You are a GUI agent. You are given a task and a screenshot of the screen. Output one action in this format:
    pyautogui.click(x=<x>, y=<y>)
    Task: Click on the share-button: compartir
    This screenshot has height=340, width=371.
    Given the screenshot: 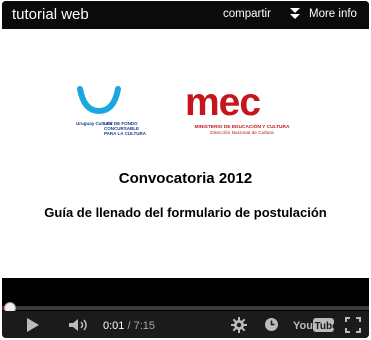 What is the action you would take?
    pyautogui.click(x=247, y=14)
    